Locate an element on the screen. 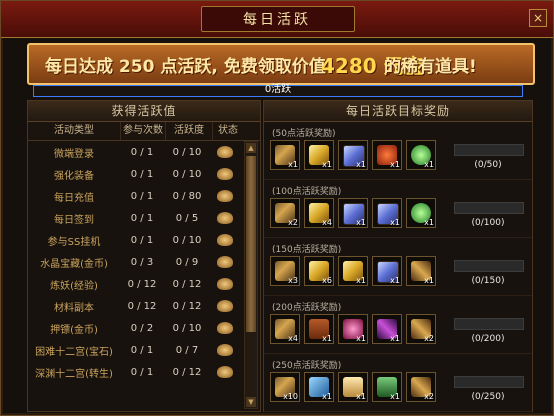 The image size is (554, 416). close-button: × is located at coordinates (538, 18).